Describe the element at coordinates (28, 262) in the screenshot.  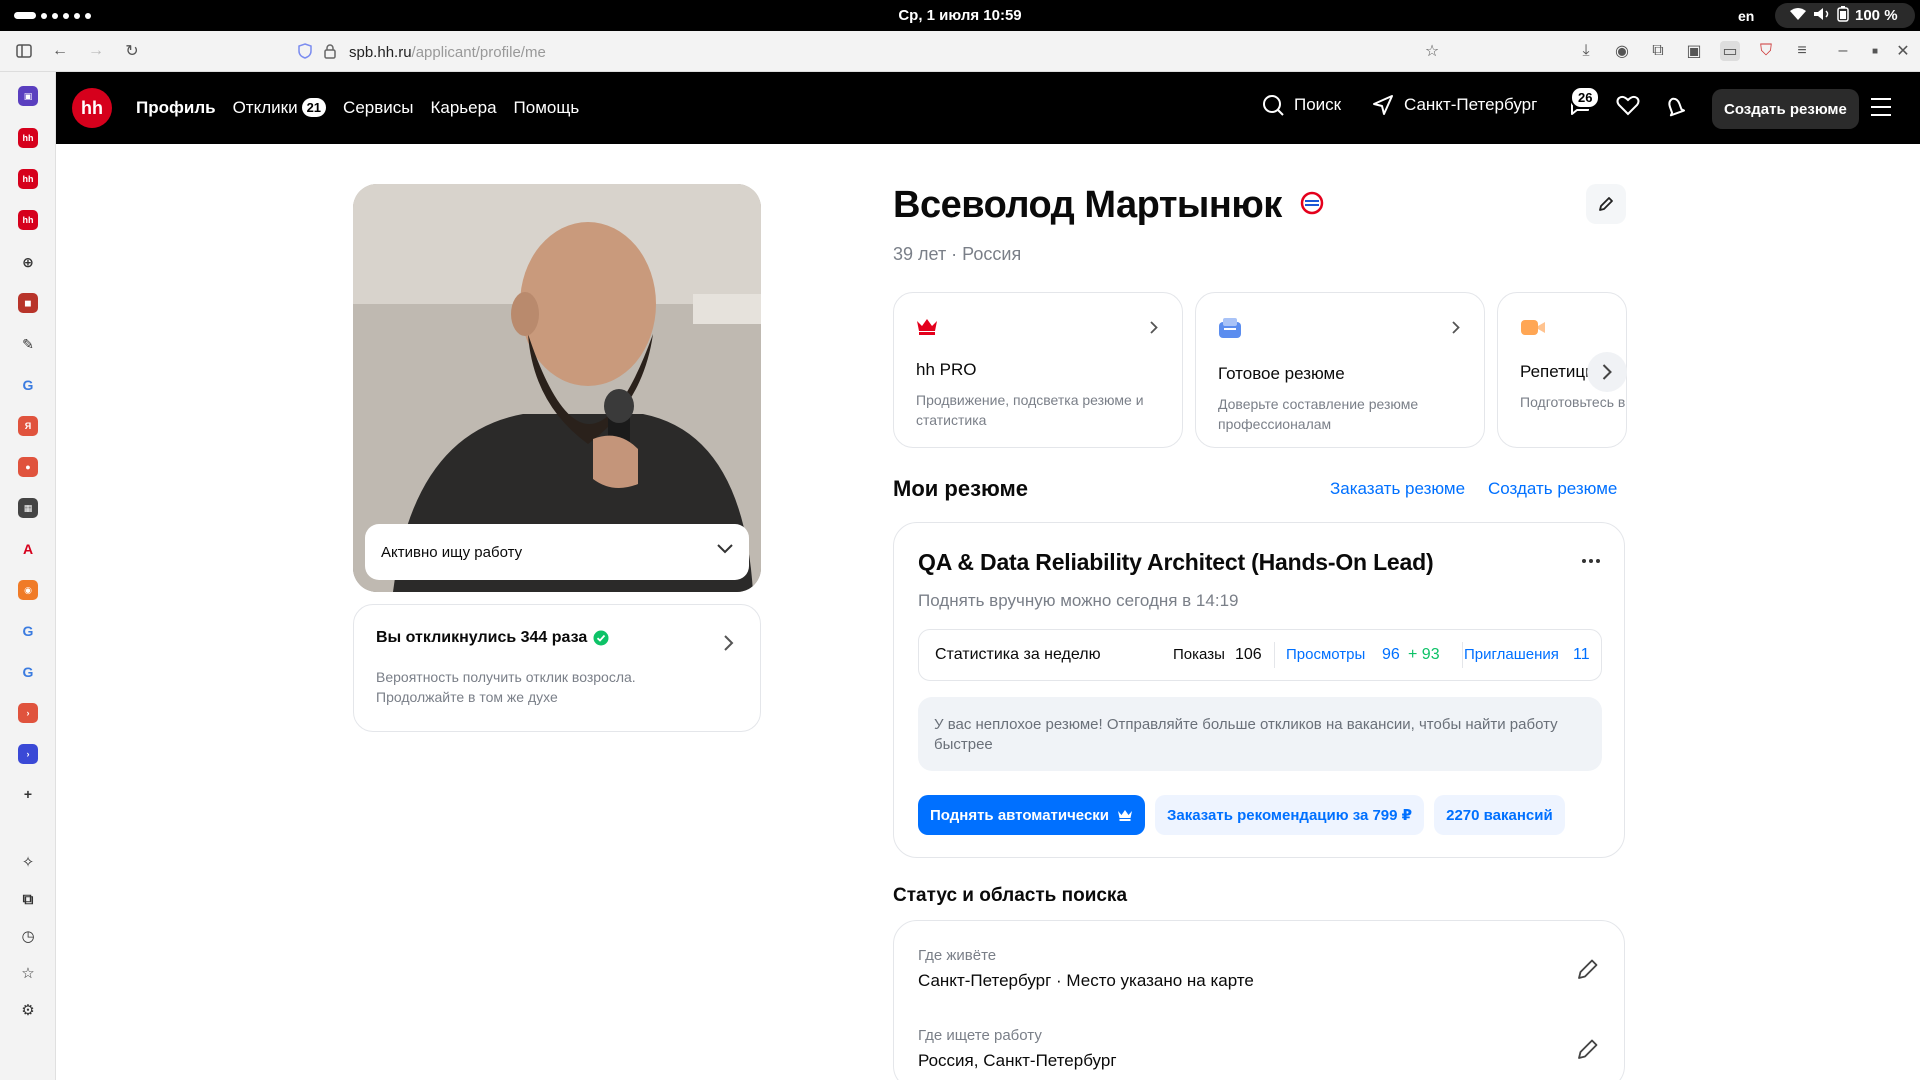
I see `globe-icon: ⊕` at that location.